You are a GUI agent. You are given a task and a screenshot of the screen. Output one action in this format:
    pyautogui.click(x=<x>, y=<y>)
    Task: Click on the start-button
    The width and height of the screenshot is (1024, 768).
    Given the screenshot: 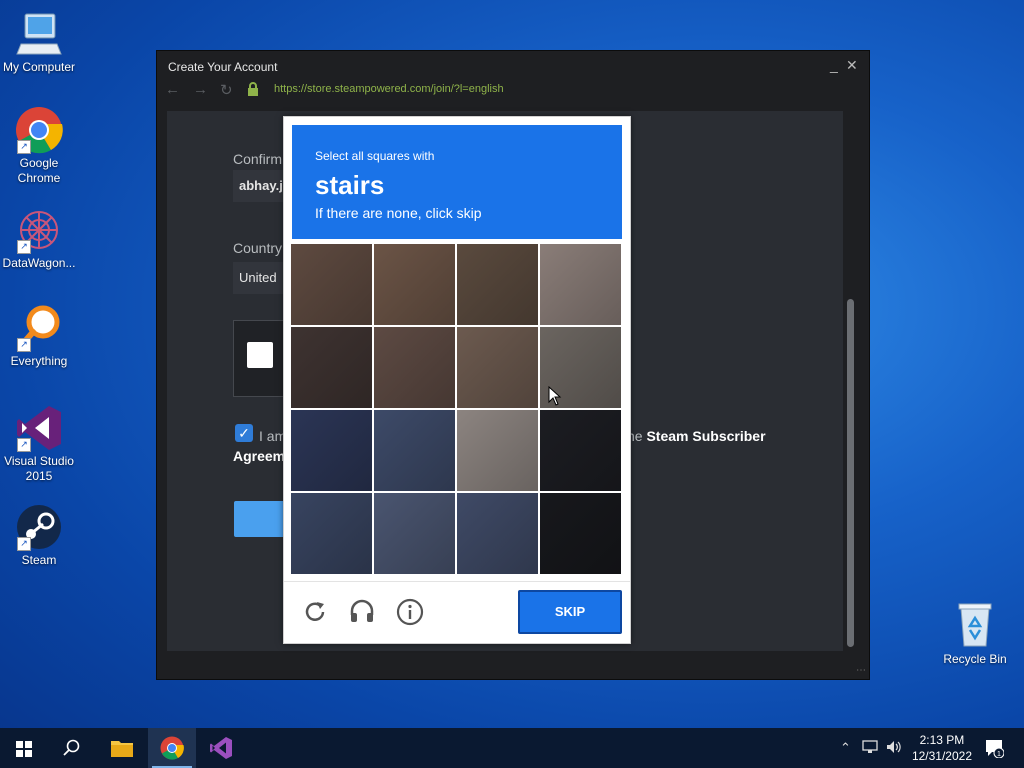 What is the action you would take?
    pyautogui.click(x=24, y=748)
    